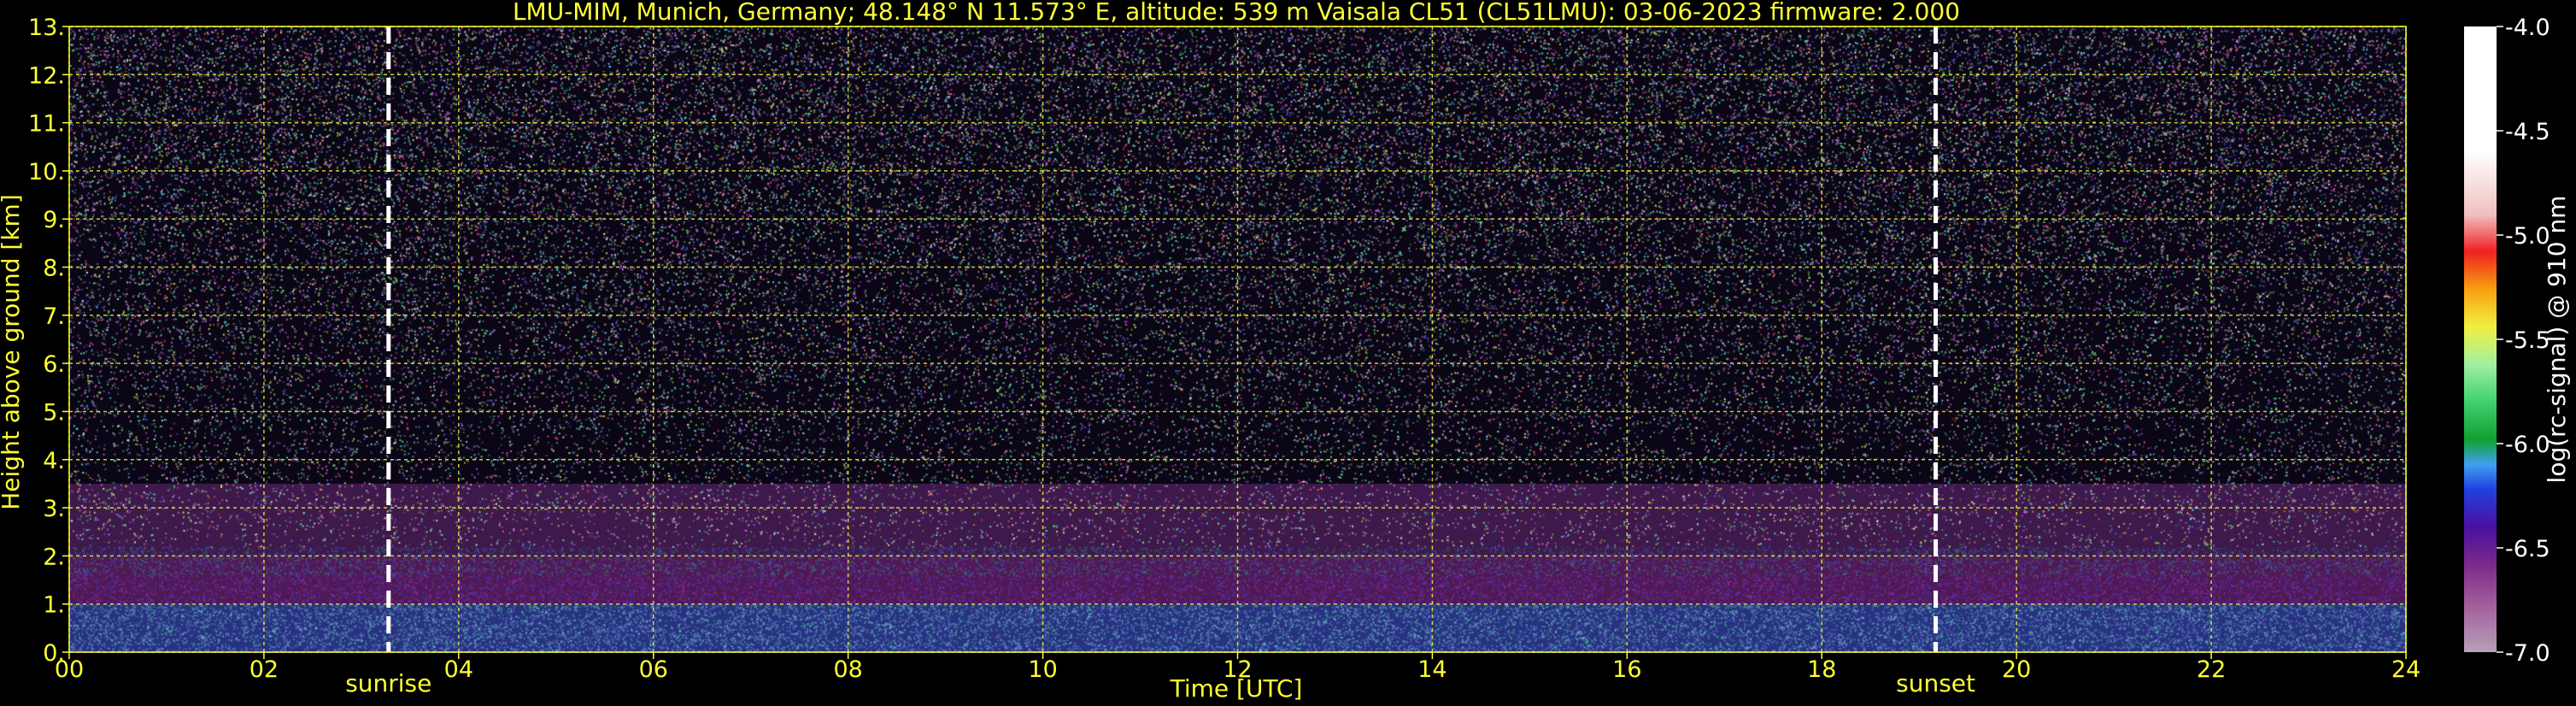 This screenshot has width=2576, height=706. I want to click on y-tick-label: 7., so click(54, 316).